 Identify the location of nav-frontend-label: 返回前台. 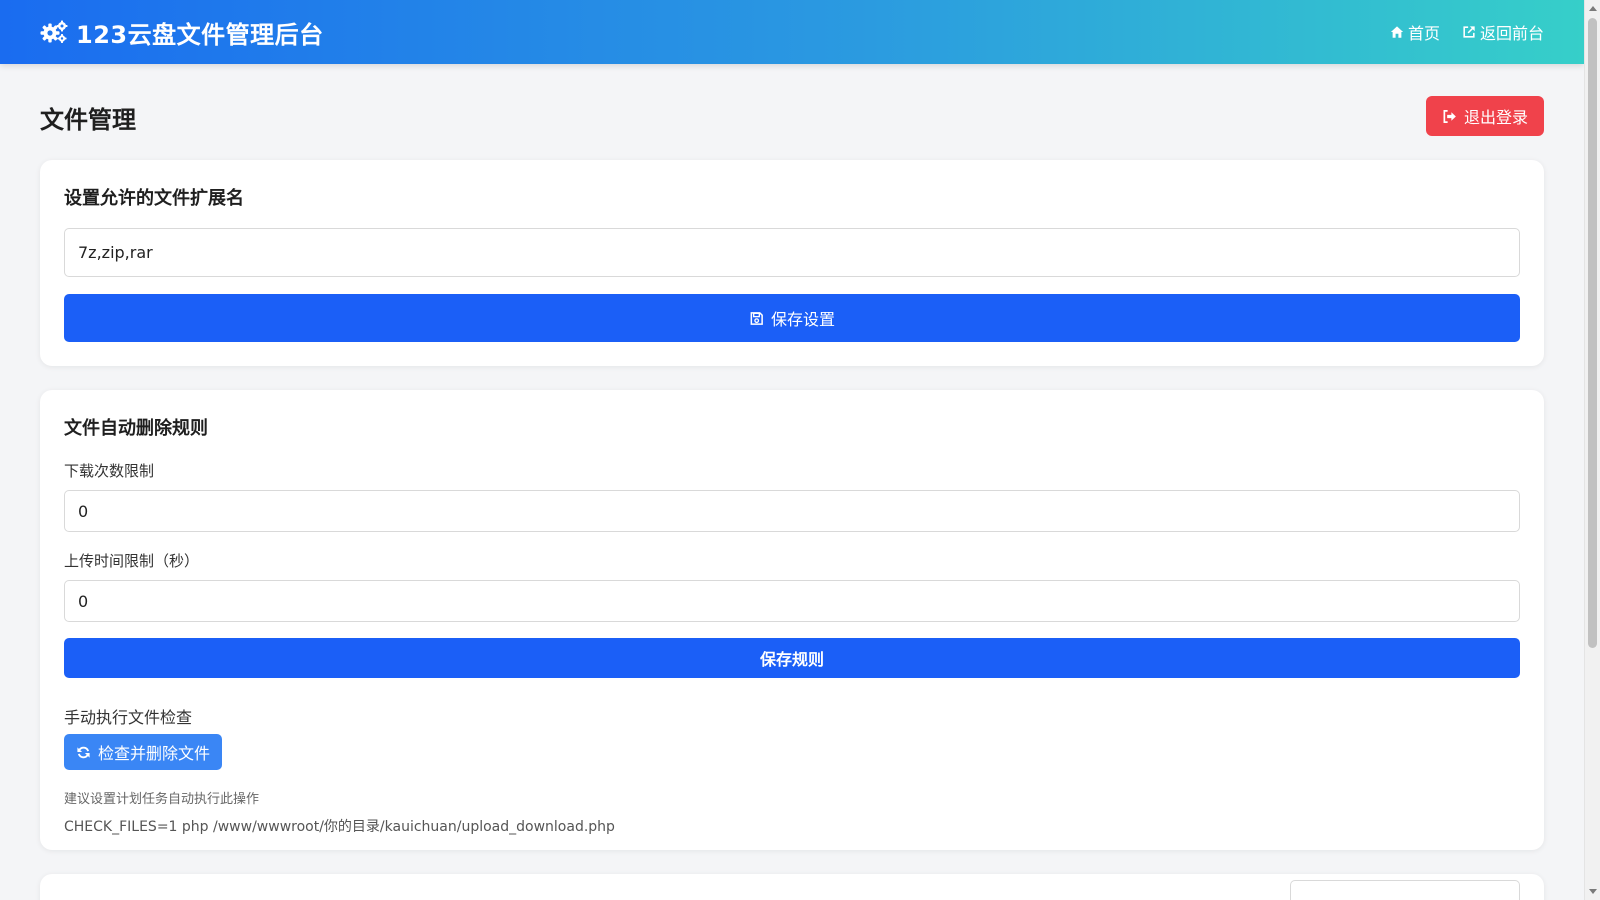
(1511, 33).